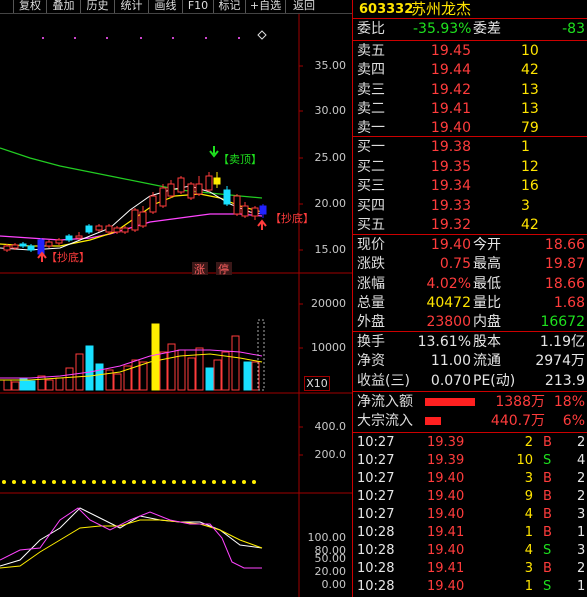  I want to click on sell-top-label: 【卖顶】, so click(240, 159).